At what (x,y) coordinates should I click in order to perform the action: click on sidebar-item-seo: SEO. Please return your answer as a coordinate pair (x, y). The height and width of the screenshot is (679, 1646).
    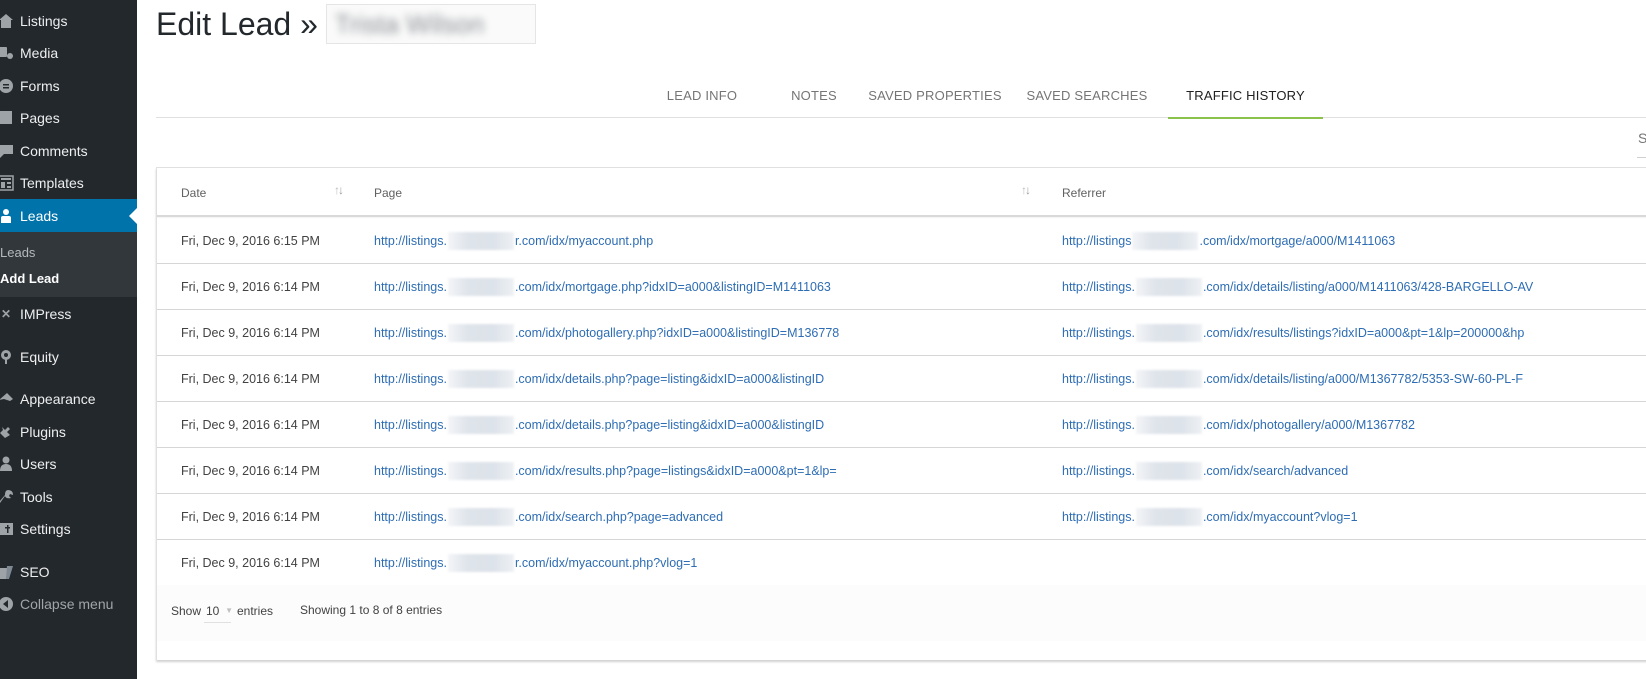
    Looking at the image, I should click on (68, 572).